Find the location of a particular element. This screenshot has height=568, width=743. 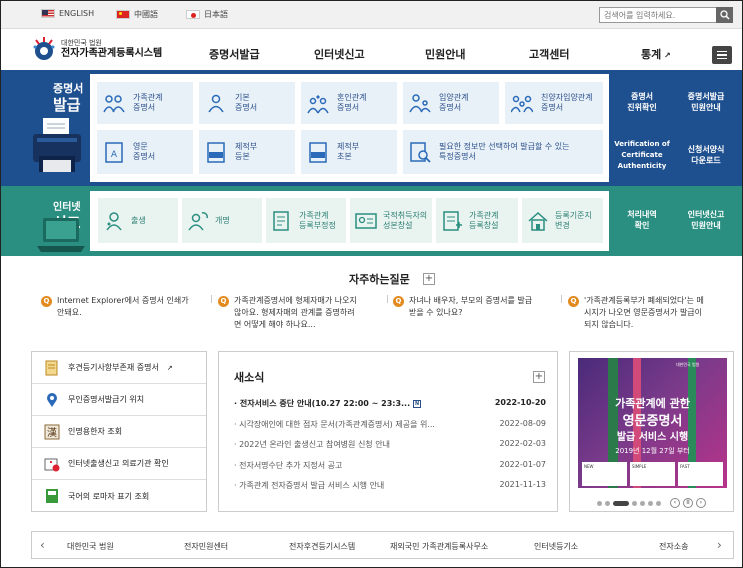

quick-link-guardianship: 후견등기사항부존재 증명서 ↗ is located at coordinates (119, 368).